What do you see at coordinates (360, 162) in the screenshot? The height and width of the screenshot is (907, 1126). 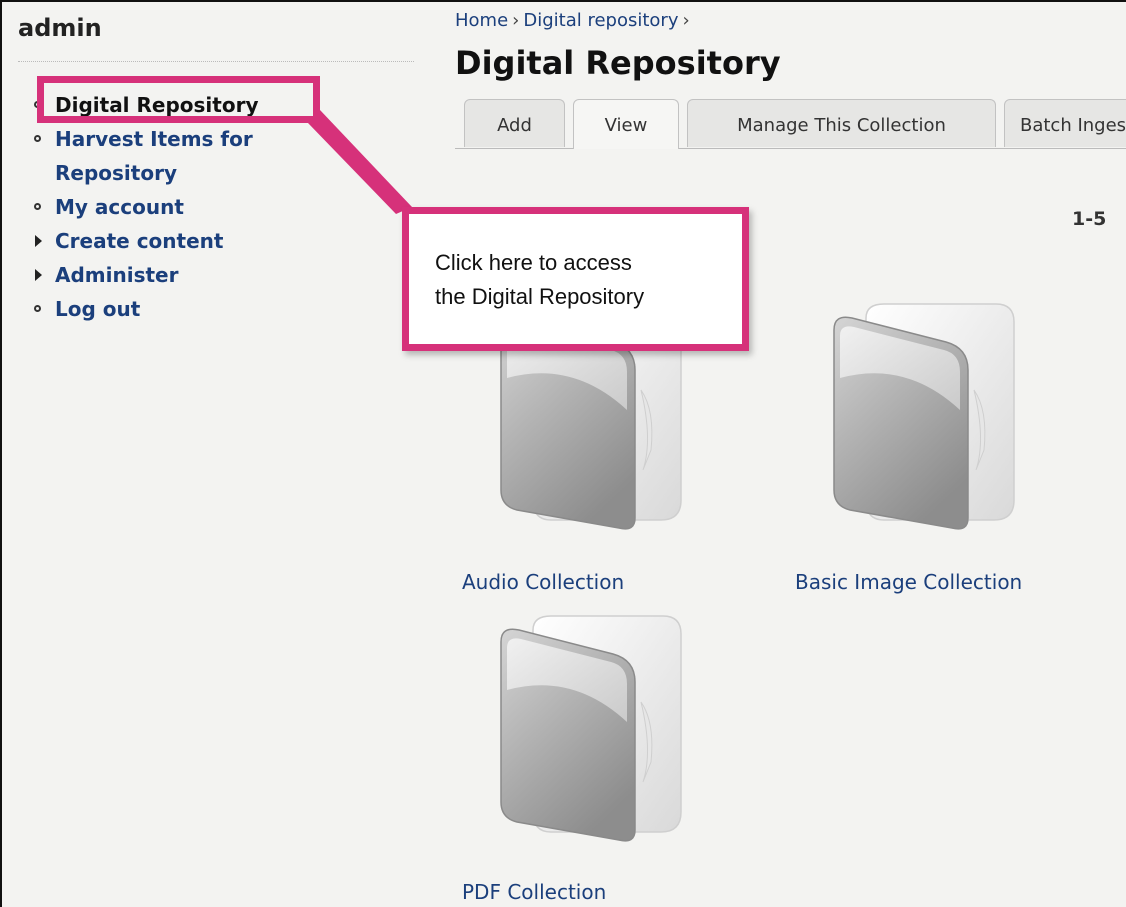 I see `annotation-connector` at bounding box center [360, 162].